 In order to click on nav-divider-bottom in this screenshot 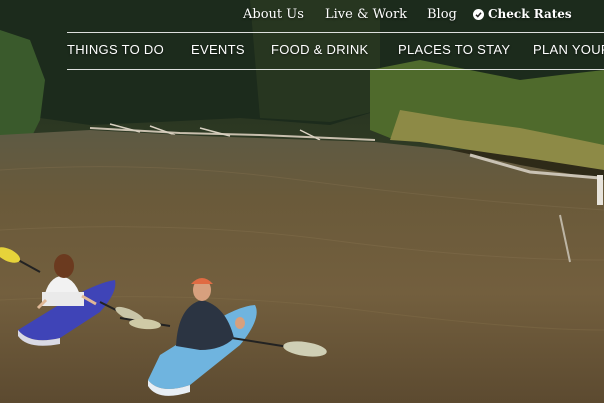, I will do `click(335, 69)`.